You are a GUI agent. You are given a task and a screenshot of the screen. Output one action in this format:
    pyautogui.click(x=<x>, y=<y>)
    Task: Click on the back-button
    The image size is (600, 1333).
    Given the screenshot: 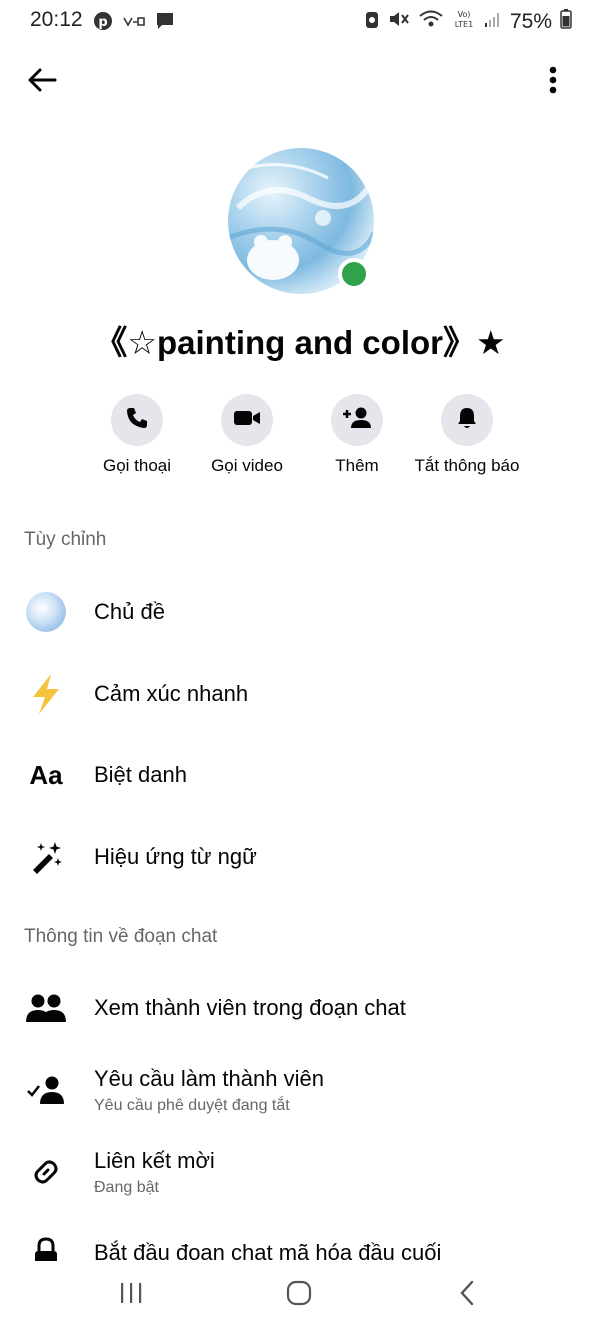 What is the action you would take?
    pyautogui.click(x=42, y=82)
    